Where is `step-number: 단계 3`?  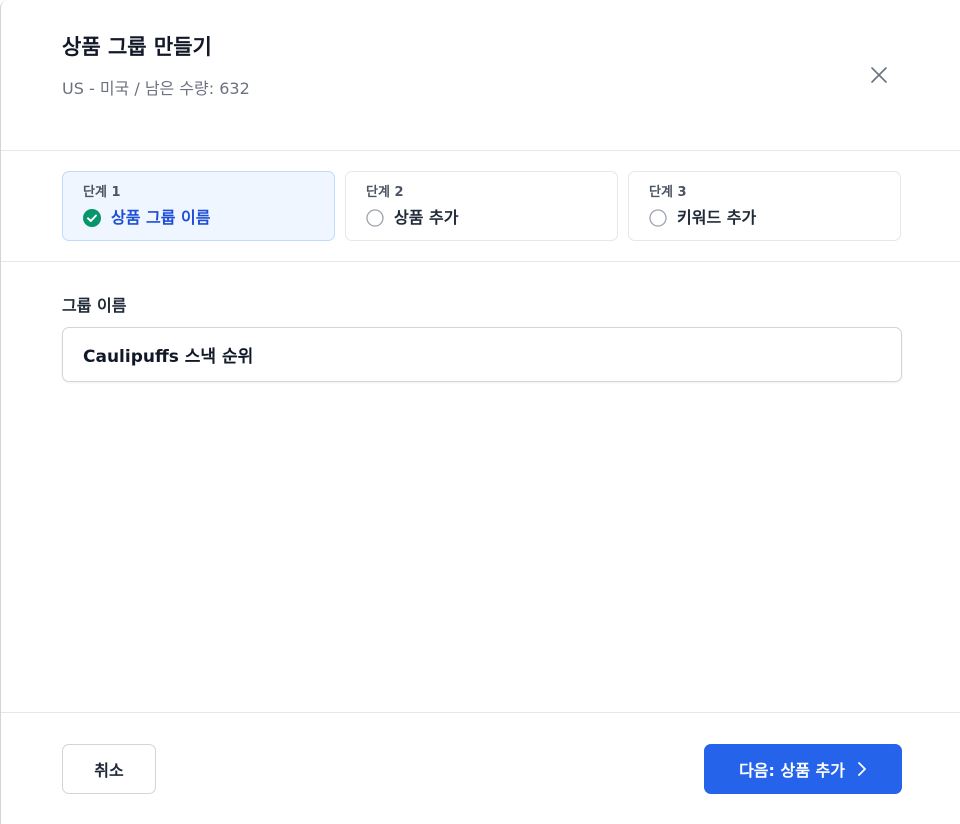
step-number: 단계 3 is located at coordinates (668, 192).